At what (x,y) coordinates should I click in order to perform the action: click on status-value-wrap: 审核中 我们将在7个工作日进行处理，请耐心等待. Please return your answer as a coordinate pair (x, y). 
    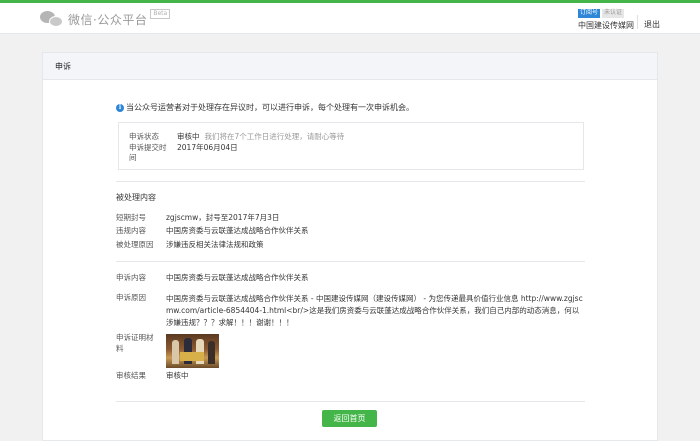
    Looking at the image, I should click on (260, 137).